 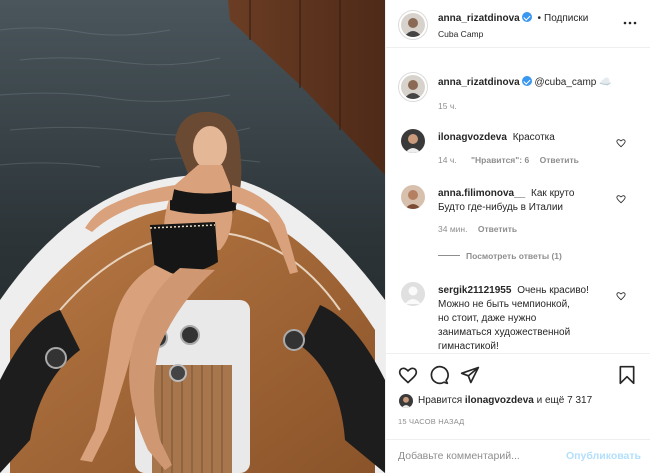 What do you see at coordinates (413, 25) in the screenshot?
I see `avatar` at bounding box center [413, 25].